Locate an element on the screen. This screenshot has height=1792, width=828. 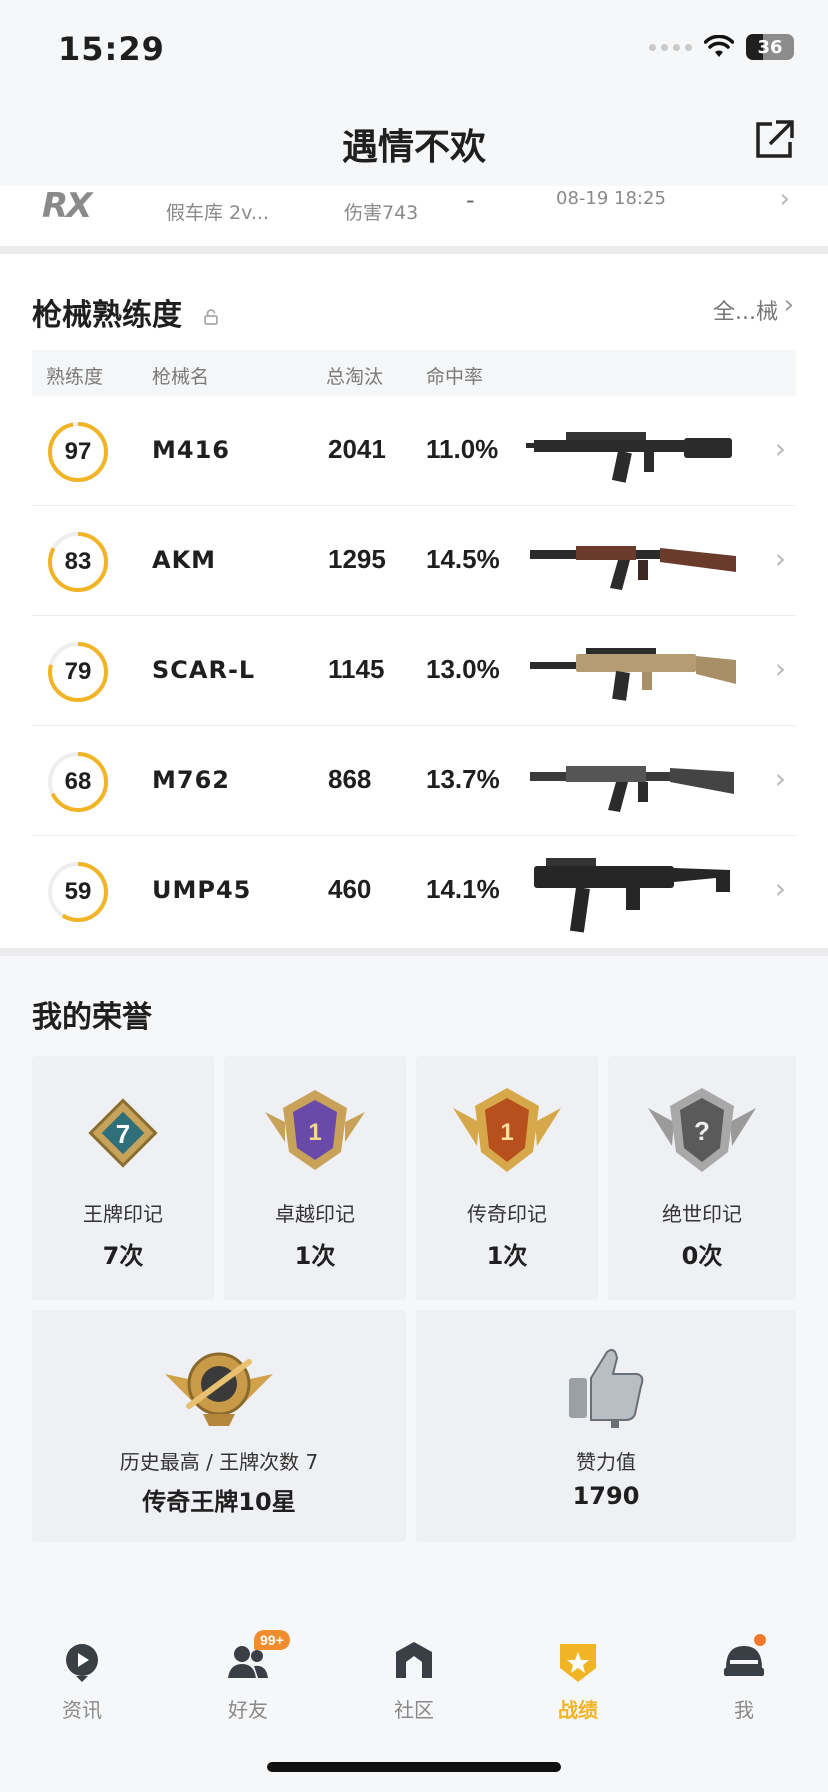
excellence-badge-number: 1 is located at coordinates (314, 1132).